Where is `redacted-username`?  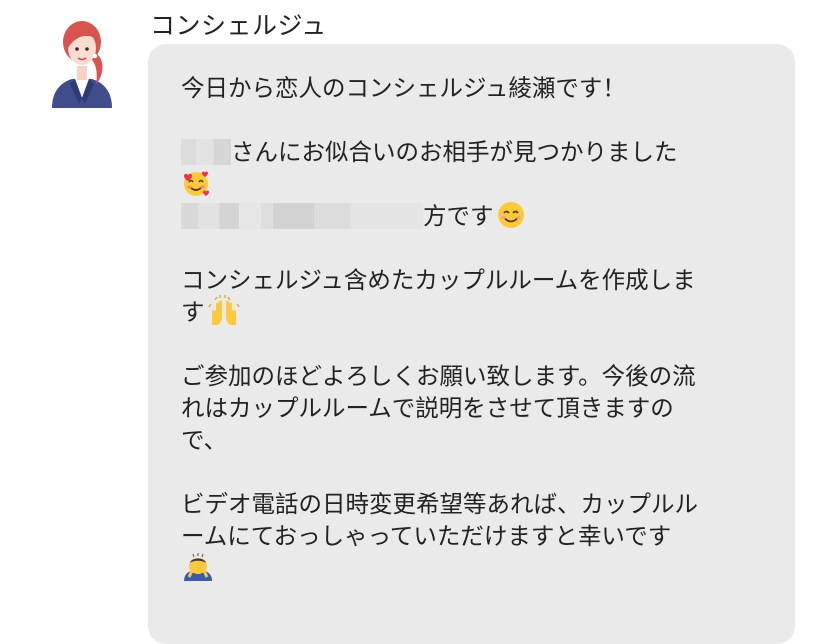 redacted-username is located at coordinates (206, 151).